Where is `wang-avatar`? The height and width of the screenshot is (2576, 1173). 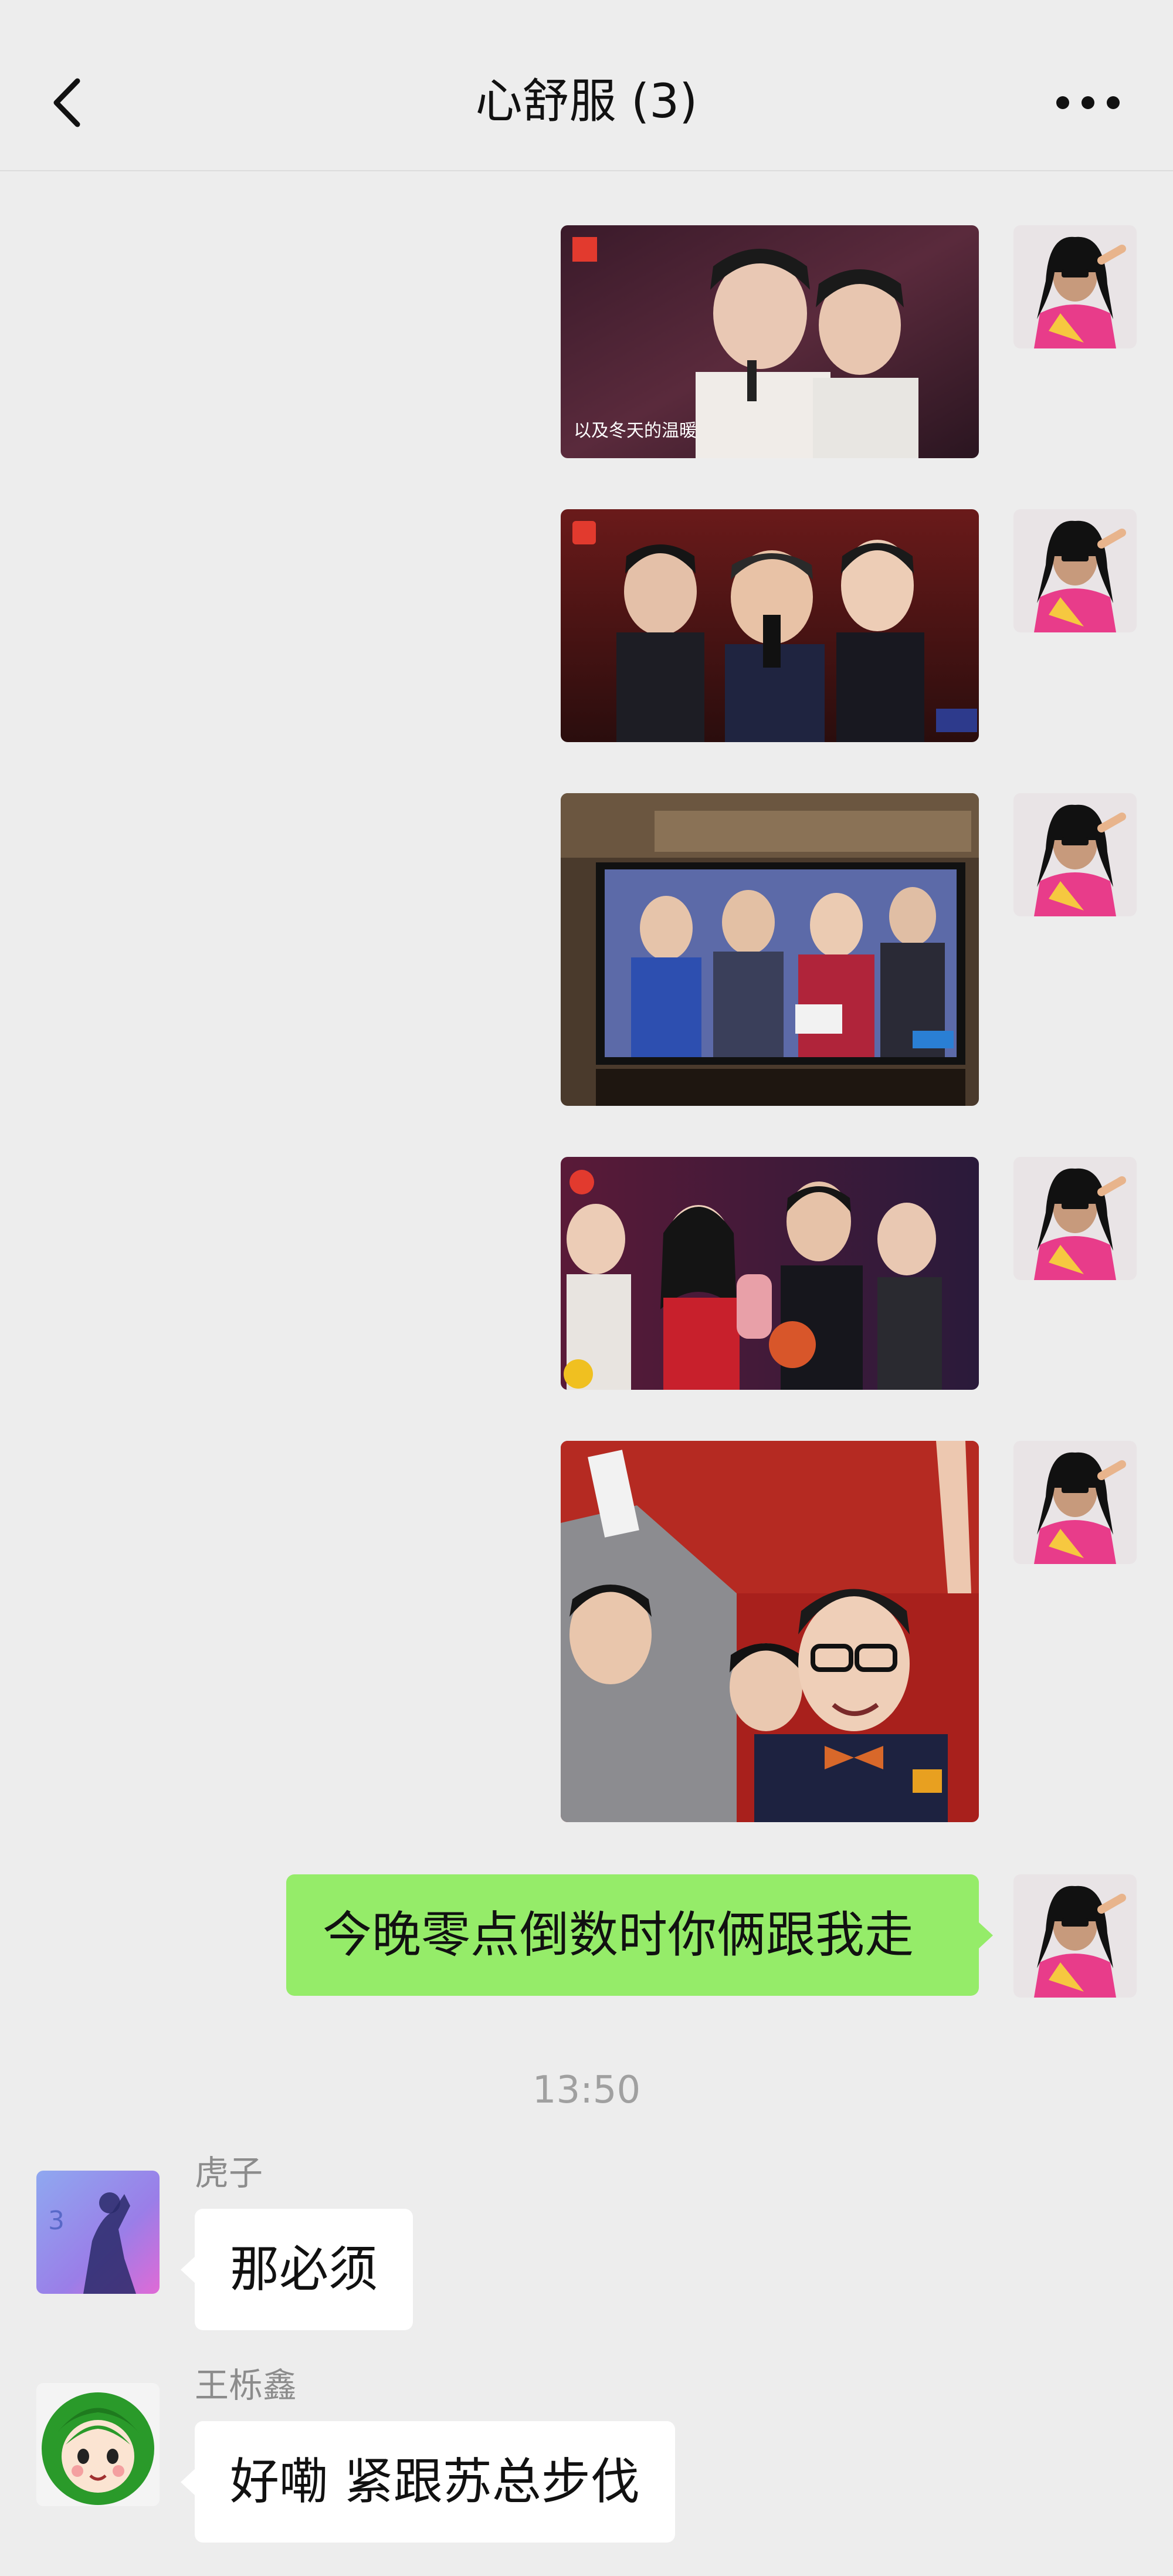
wang-avatar is located at coordinates (98, 2444).